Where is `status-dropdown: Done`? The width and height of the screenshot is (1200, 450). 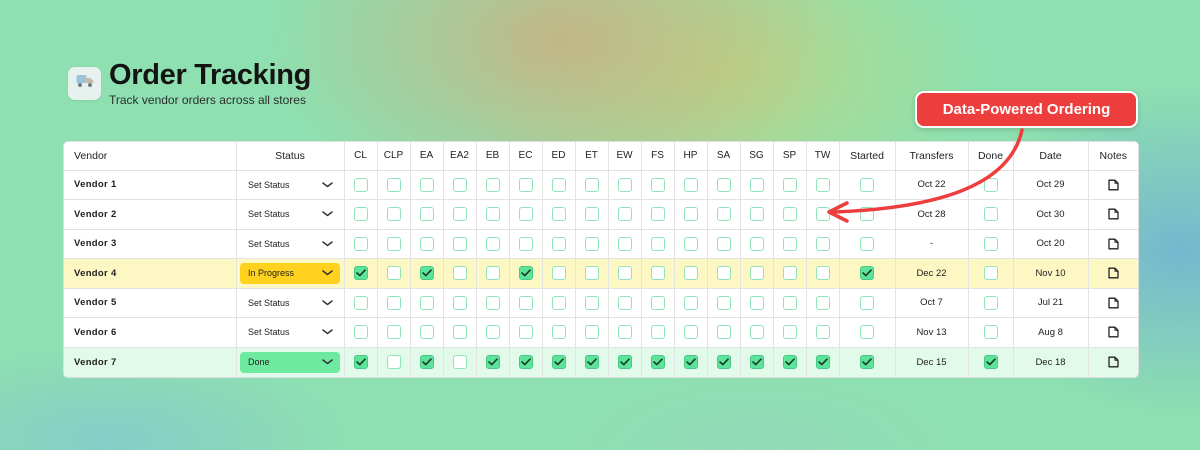 status-dropdown: Done is located at coordinates (290, 362).